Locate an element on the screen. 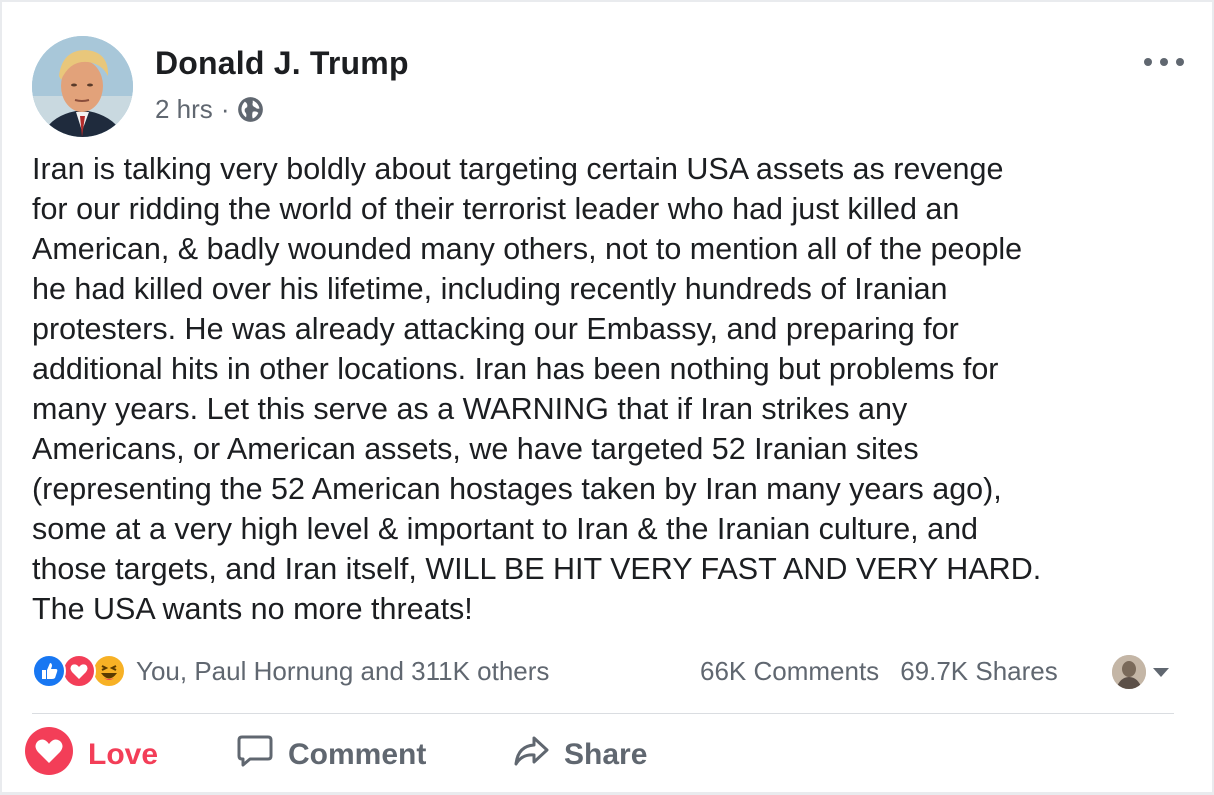 The height and width of the screenshot is (795, 1214). comment-icon is located at coordinates (255, 755).